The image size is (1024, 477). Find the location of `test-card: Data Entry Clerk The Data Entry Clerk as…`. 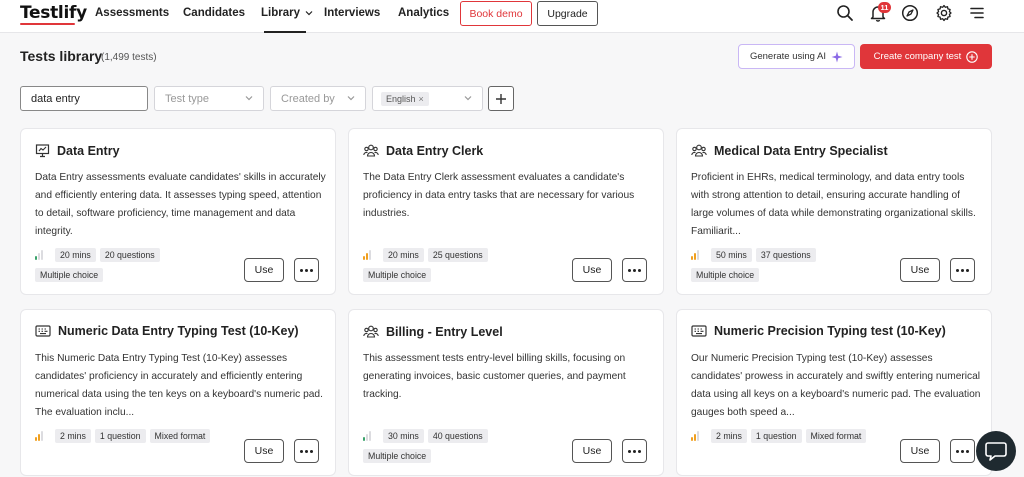

test-card: Data Entry Clerk The Data Entry Clerk as… is located at coordinates (506, 211).